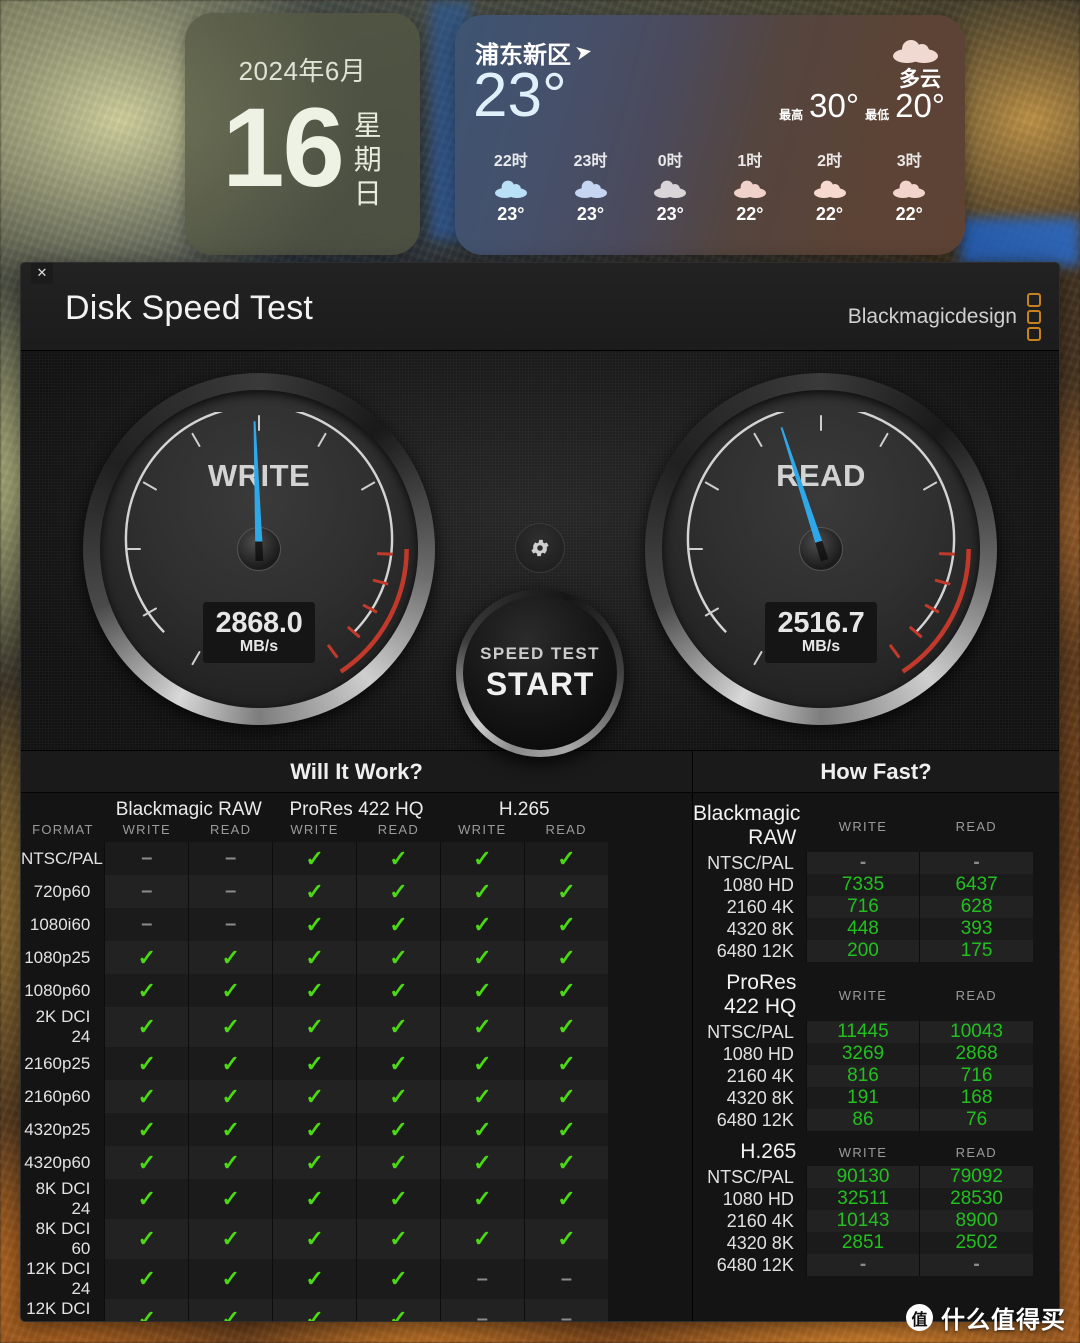 This screenshot has width=1080, height=1343. What do you see at coordinates (356, 1239) in the screenshot?
I see `table-row: 8K DCI 60 ✓ ✓ ✓ ✓ ✓ ✓` at bounding box center [356, 1239].